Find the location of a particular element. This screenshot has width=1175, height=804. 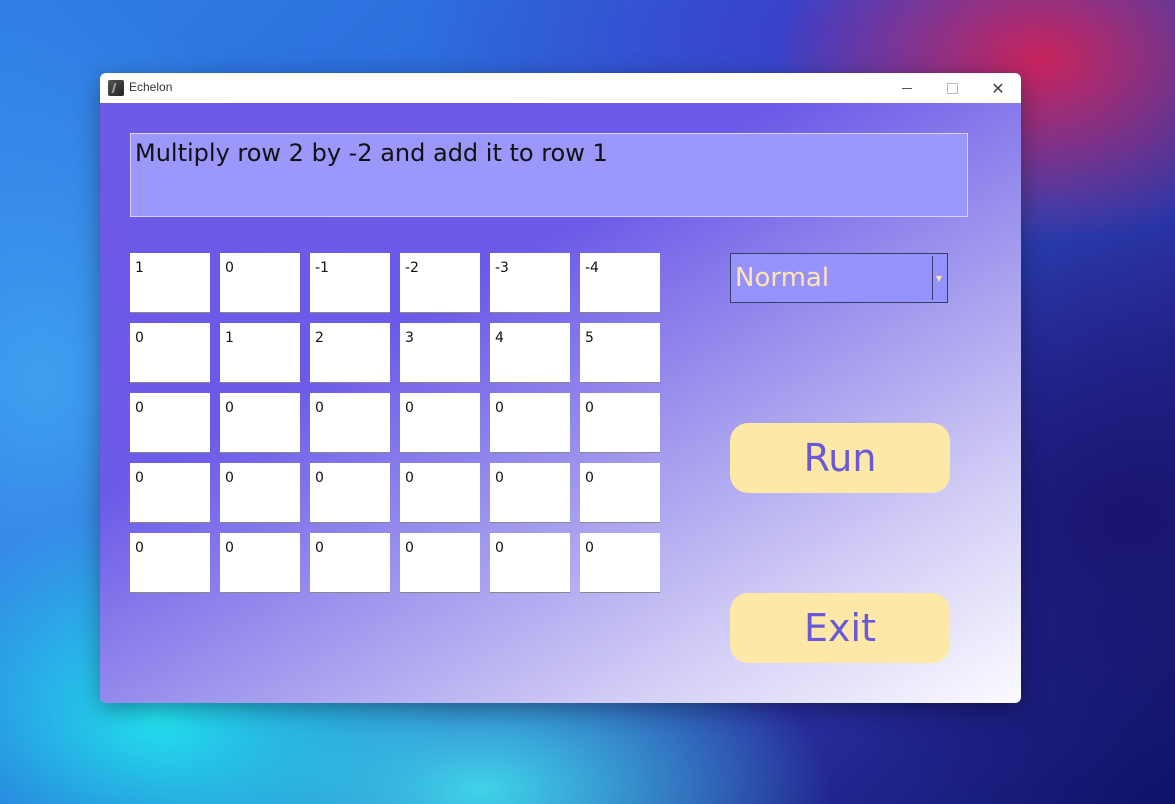

matrix-cell-r1-c6: -4 is located at coordinates (620, 283).